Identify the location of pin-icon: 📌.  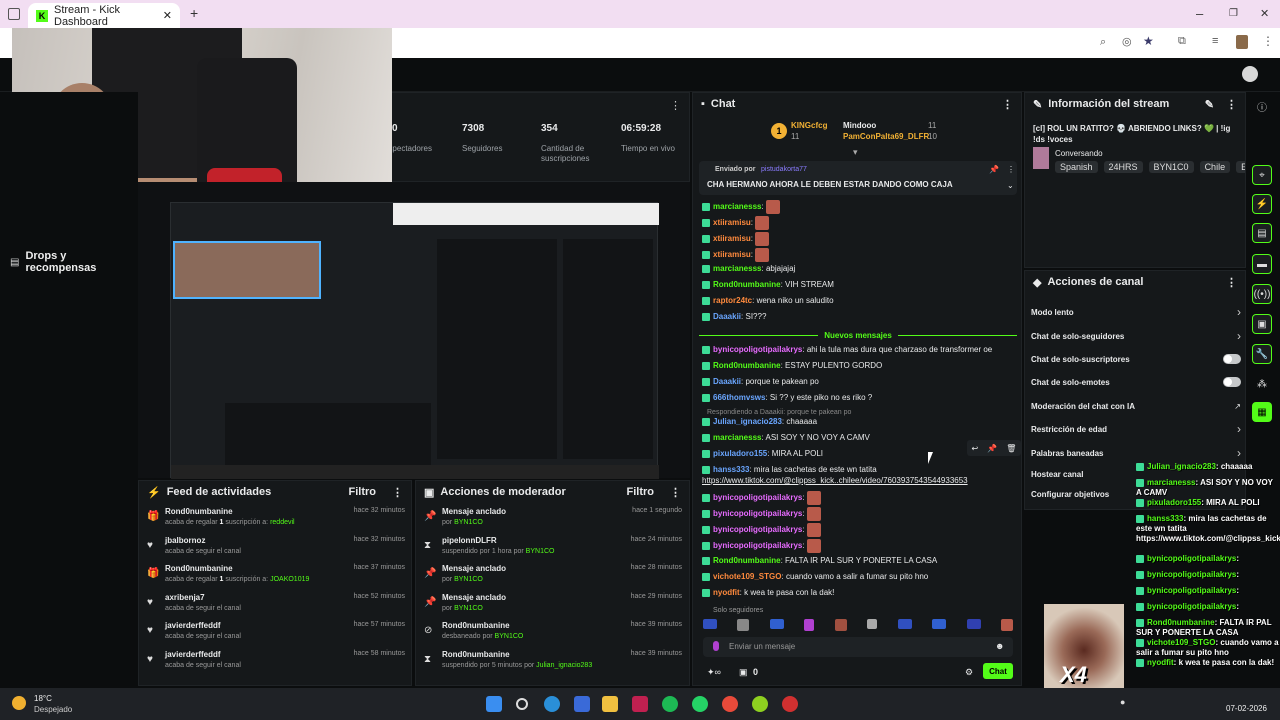
(994, 169).